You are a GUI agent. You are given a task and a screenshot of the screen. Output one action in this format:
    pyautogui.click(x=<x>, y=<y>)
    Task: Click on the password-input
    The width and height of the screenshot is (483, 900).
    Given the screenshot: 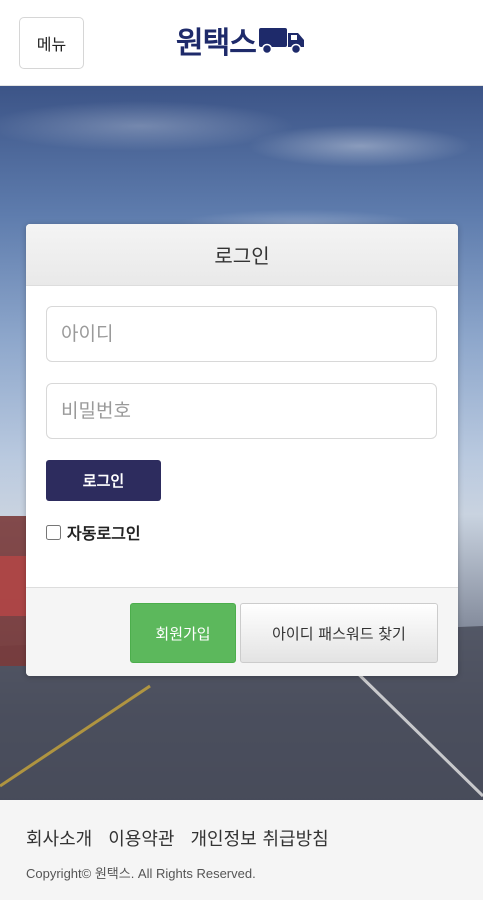 What is the action you would take?
    pyautogui.click(x=241, y=411)
    